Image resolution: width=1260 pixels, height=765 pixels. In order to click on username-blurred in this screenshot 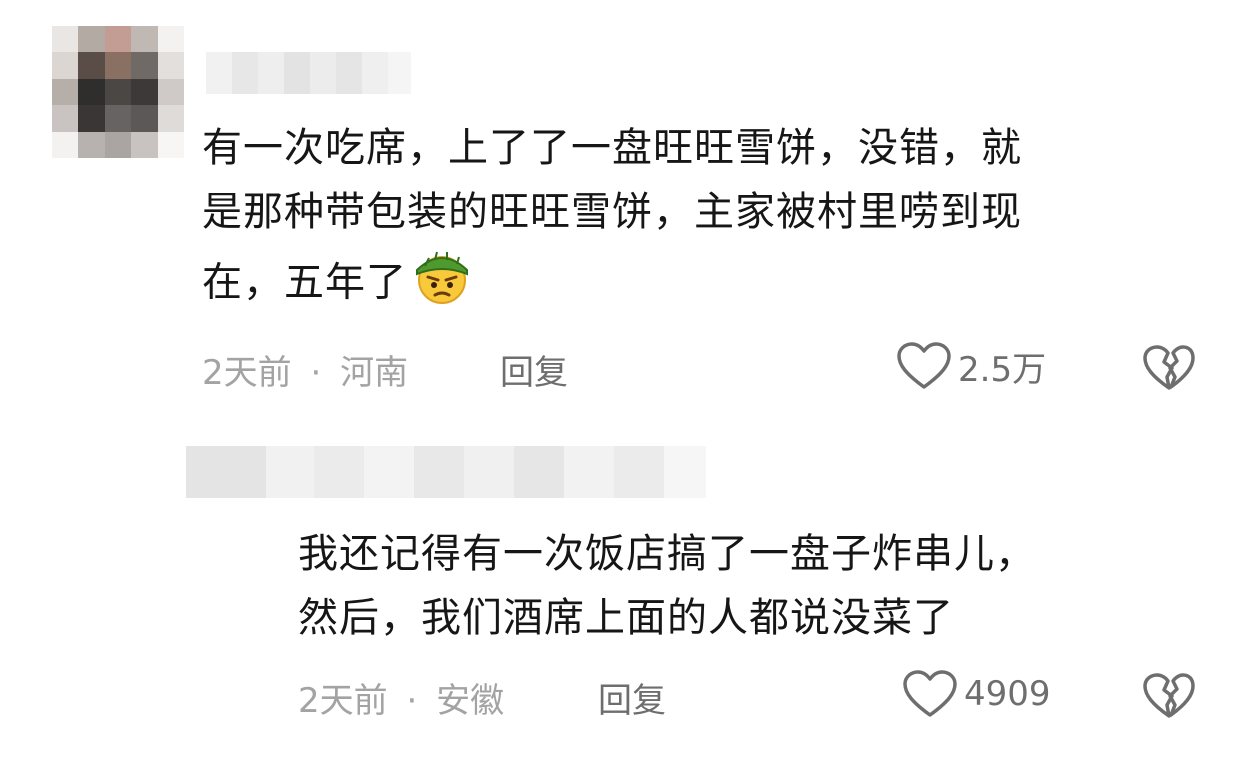, I will do `click(308, 73)`.